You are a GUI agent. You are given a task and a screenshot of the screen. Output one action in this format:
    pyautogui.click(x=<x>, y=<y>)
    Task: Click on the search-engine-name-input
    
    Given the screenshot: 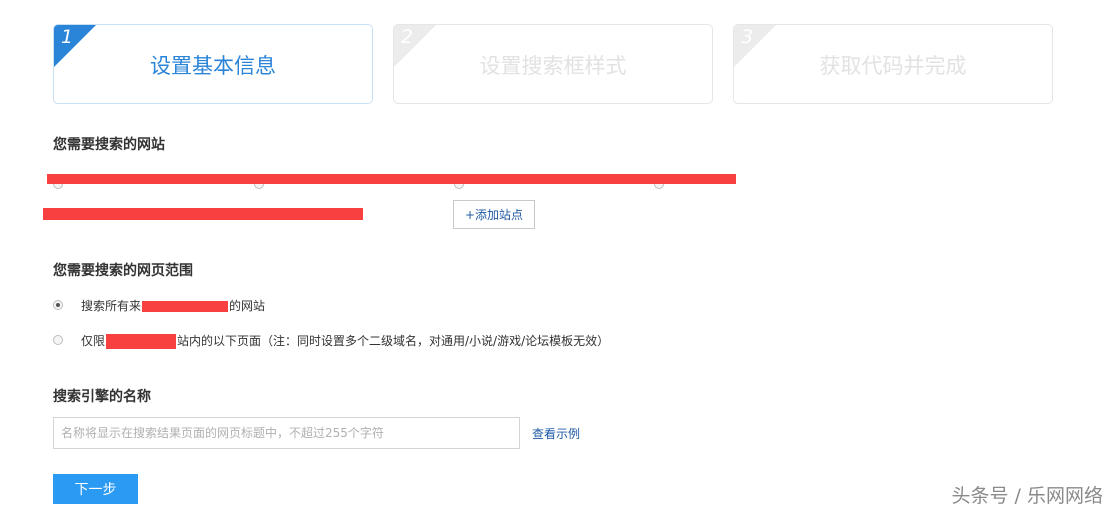 What is the action you would take?
    pyautogui.click(x=286, y=433)
    